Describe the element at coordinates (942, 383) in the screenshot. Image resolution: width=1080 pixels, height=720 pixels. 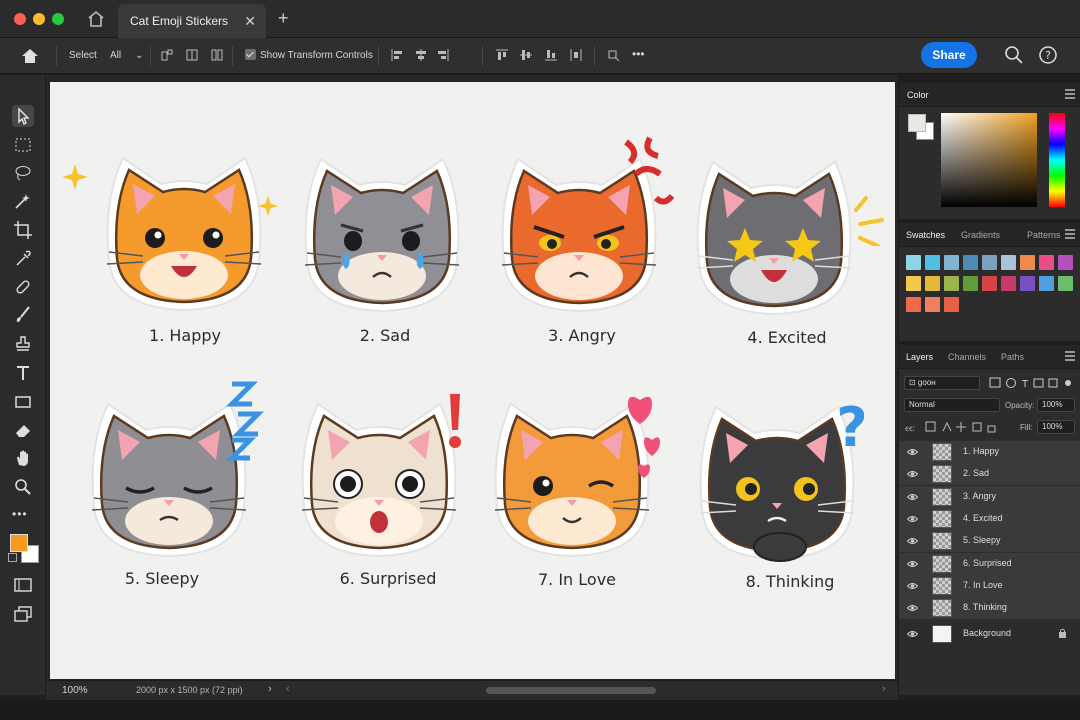
I see `layer-filter-dropdown: ⊡ ɡᴏᴏʜ` at that location.